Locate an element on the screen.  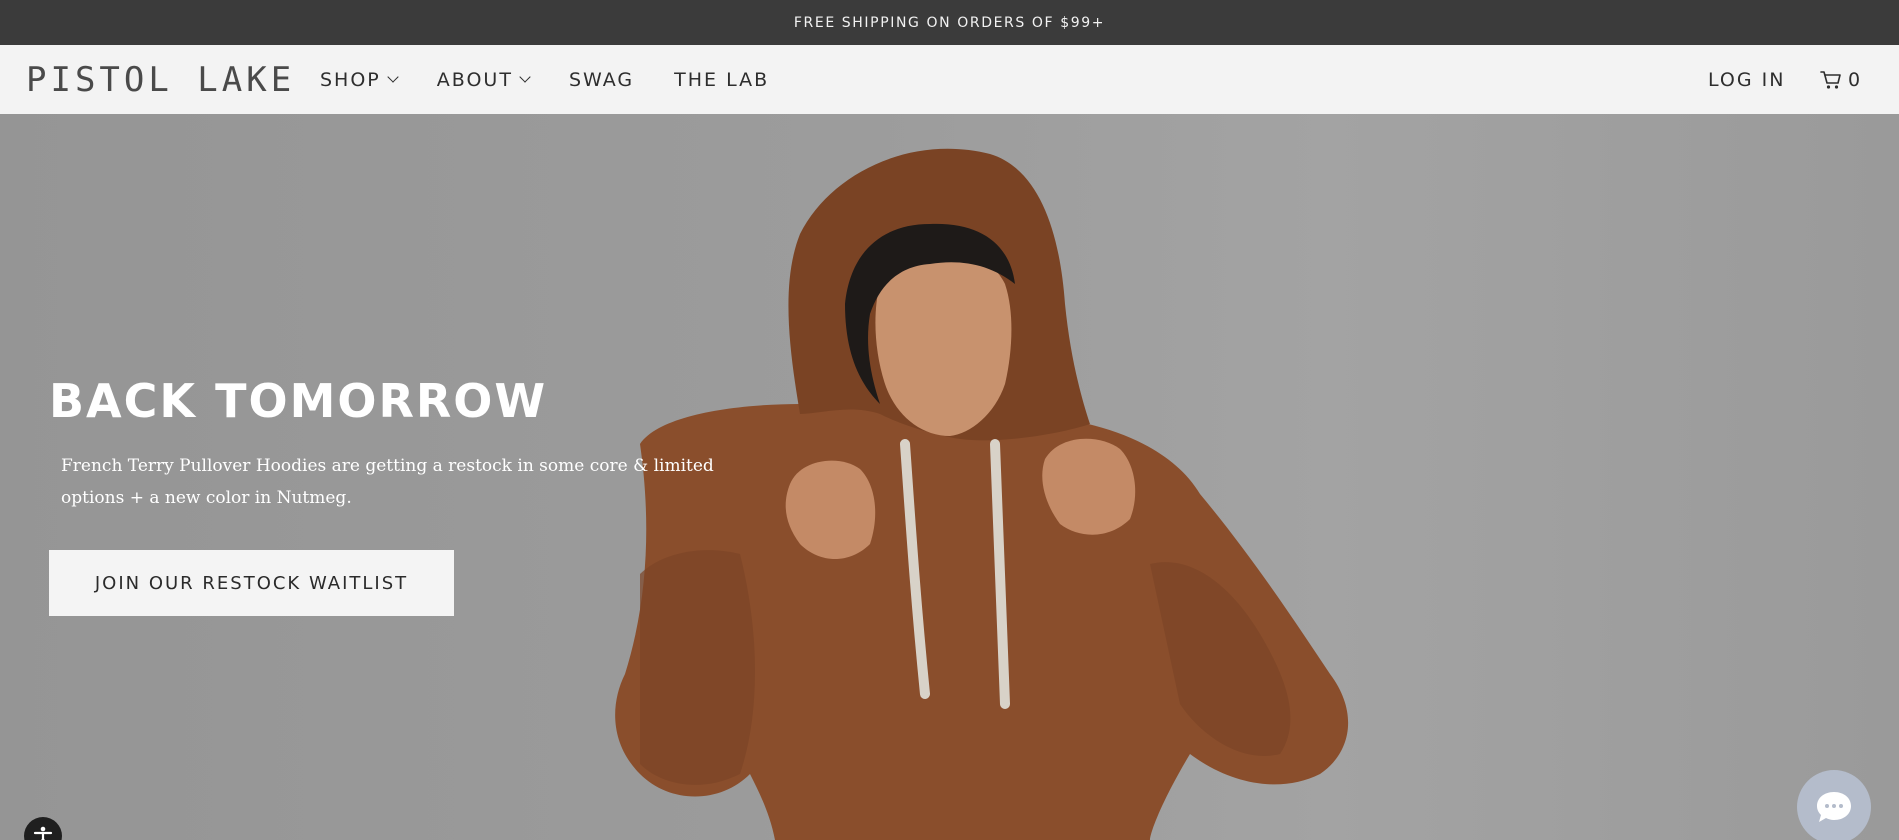
announcement-text: FREE SHIPPING ON ORDERS OF $99+ is located at coordinates (949, 22).